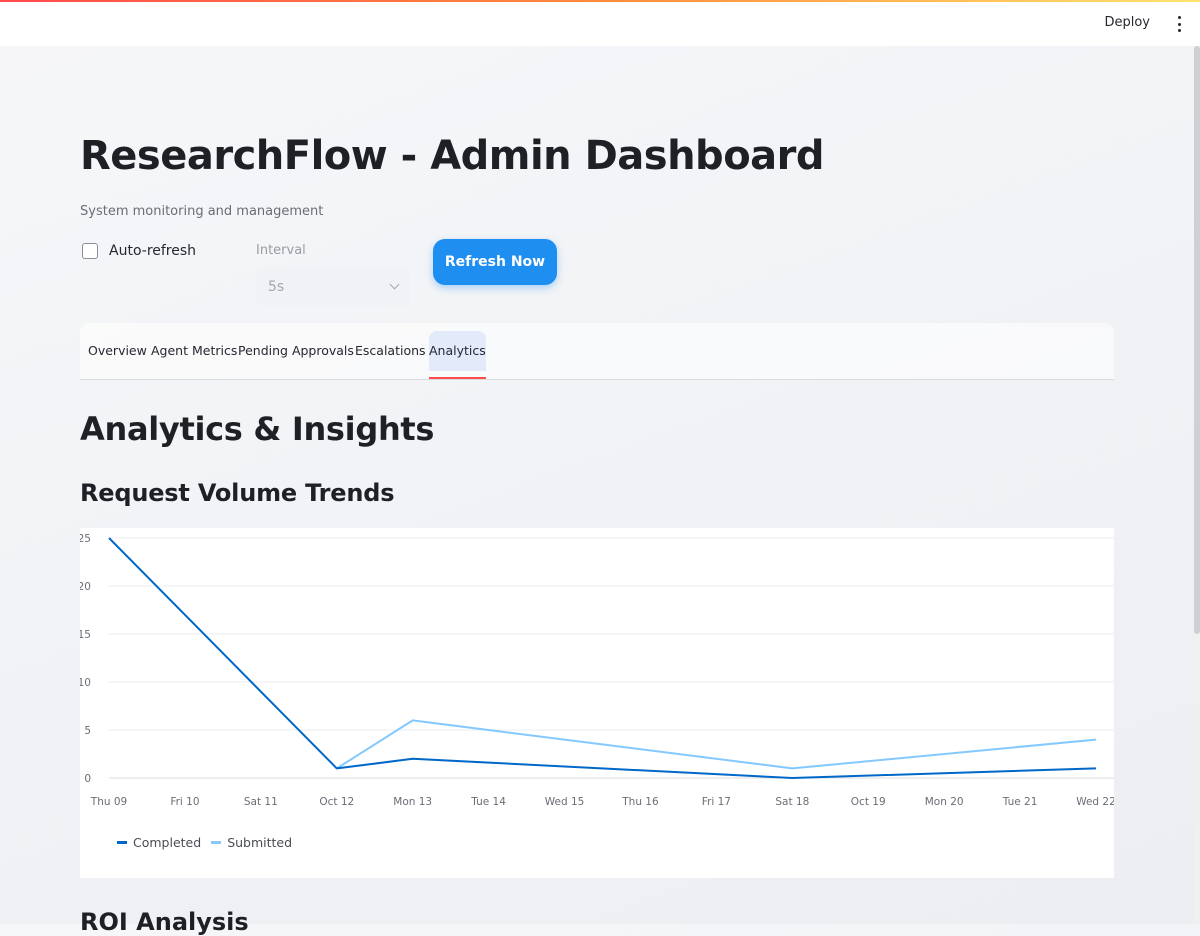 The height and width of the screenshot is (936, 1200). Describe the element at coordinates (1127, 22) in the screenshot. I see `deploy-button: Deploy` at that location.